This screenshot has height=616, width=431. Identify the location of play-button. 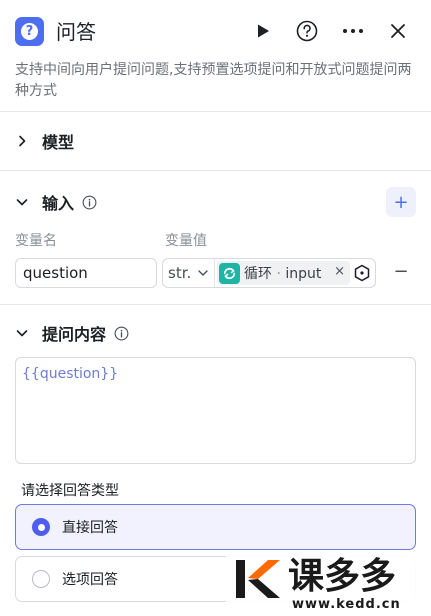
(263, 31).